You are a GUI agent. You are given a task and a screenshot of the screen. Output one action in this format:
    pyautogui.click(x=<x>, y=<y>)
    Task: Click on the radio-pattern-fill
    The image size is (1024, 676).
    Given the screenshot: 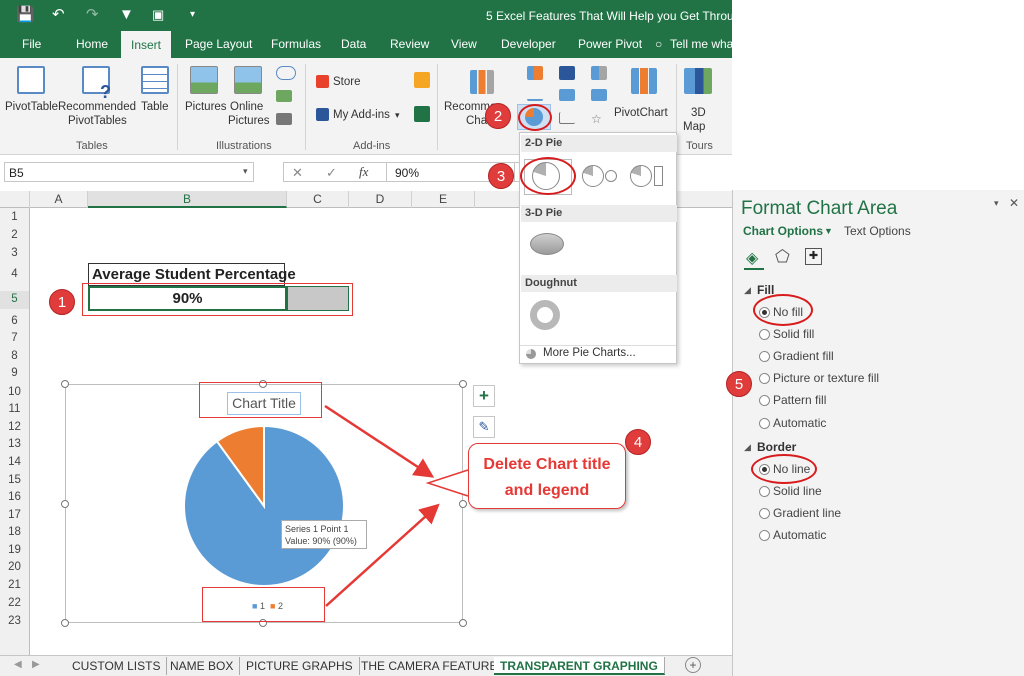 What is the action you would take?
    pyautogui.click(x=764, y=400)
    